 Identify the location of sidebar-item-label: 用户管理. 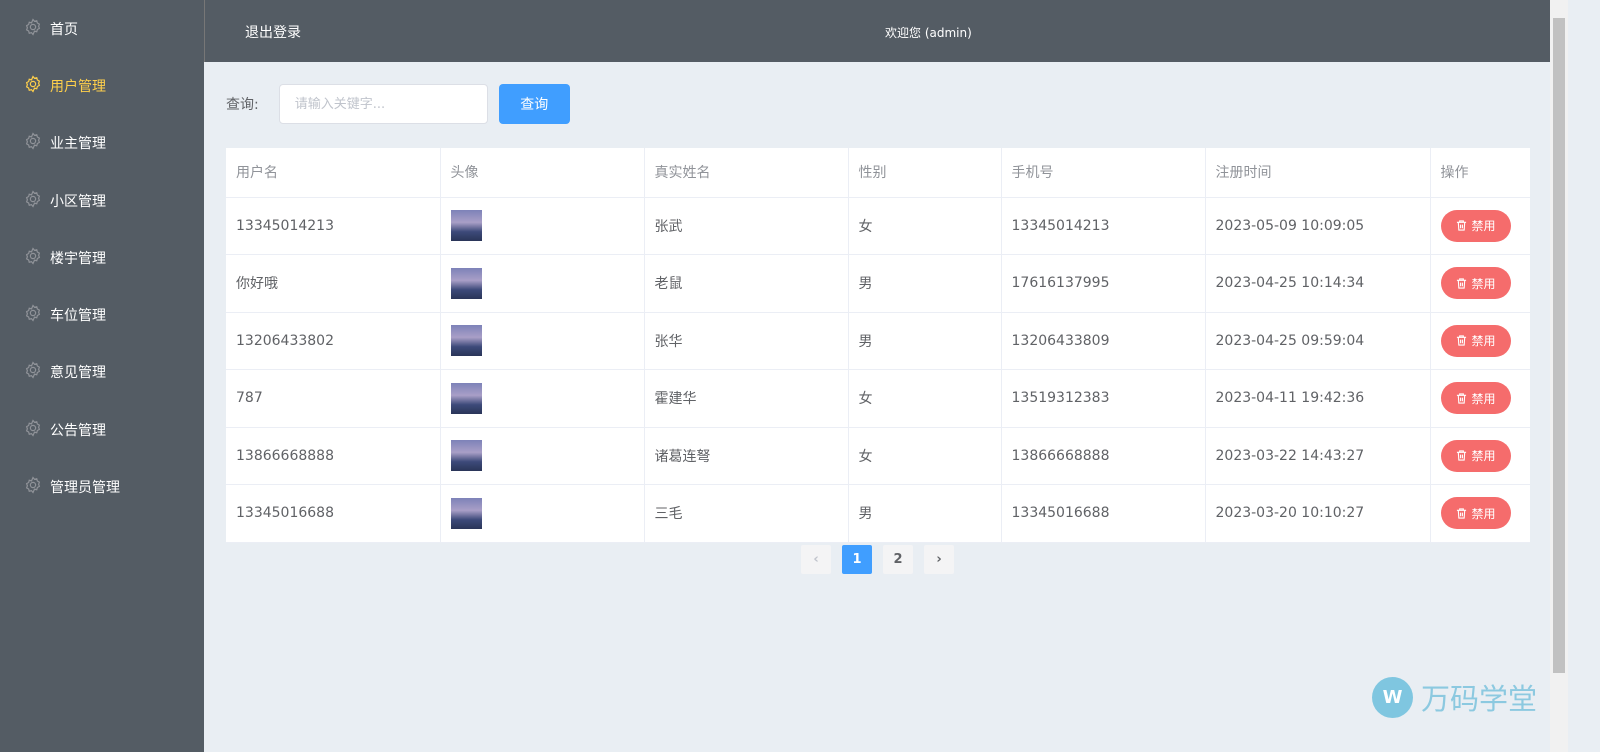
(78, 86).